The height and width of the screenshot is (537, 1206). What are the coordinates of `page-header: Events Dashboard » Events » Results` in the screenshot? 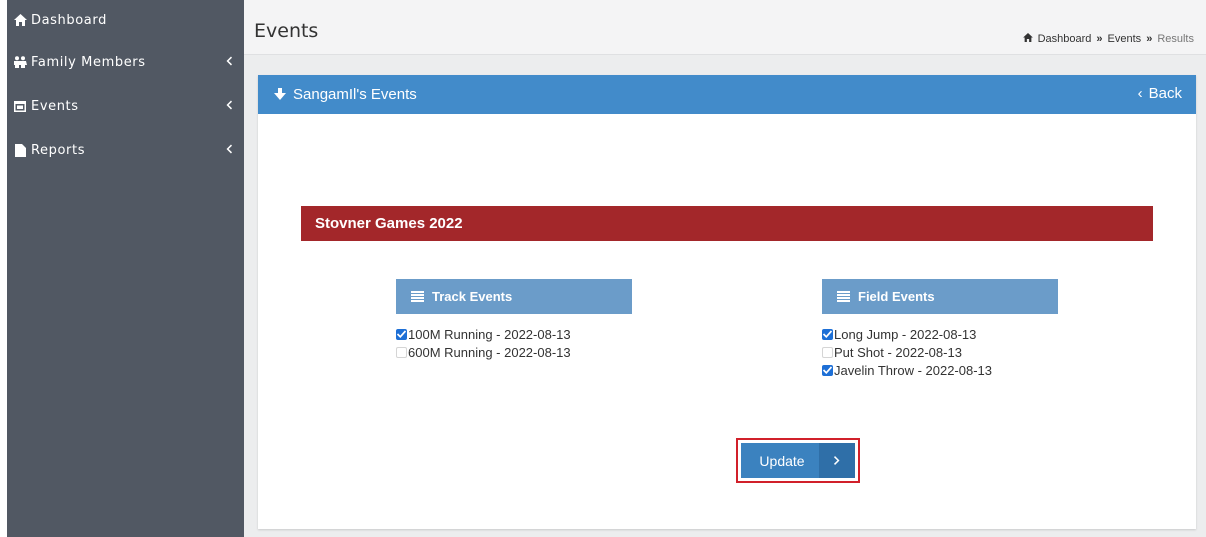 It's located at (725, 27).